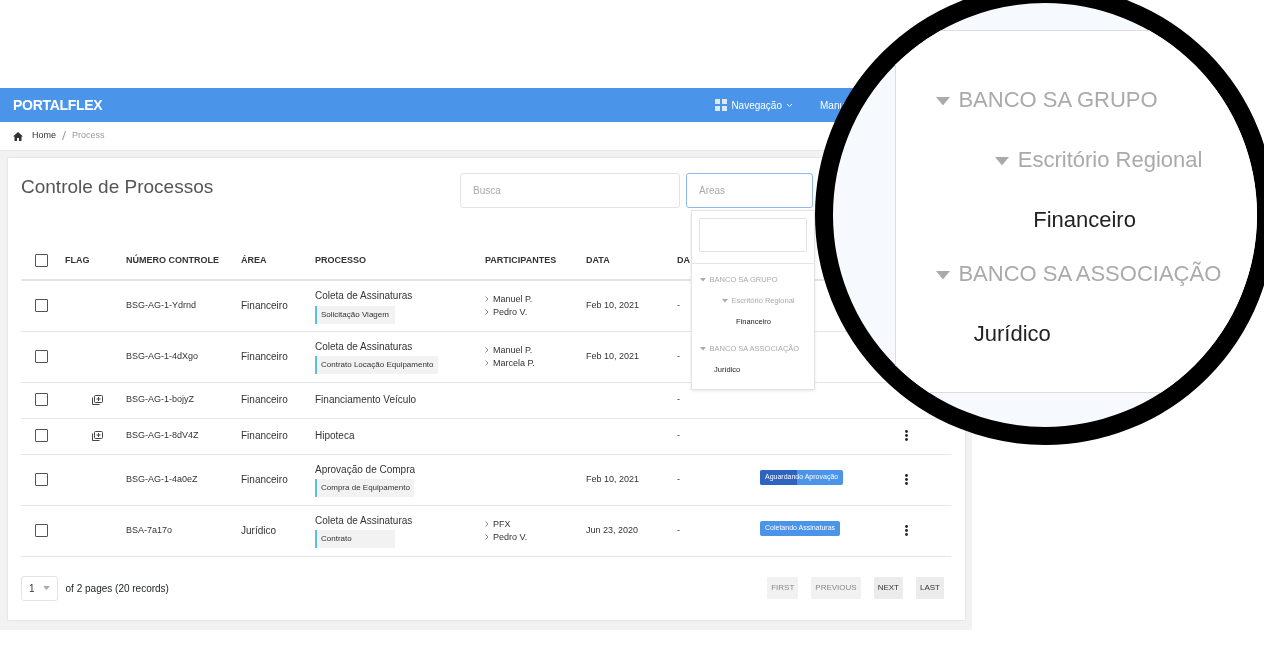 This screenshot has height=648, width=1264. Describe the element at coordinates (160, 399) in the screenshot. I see `control-number: BSG-AG-1-bojyZ` at that location.